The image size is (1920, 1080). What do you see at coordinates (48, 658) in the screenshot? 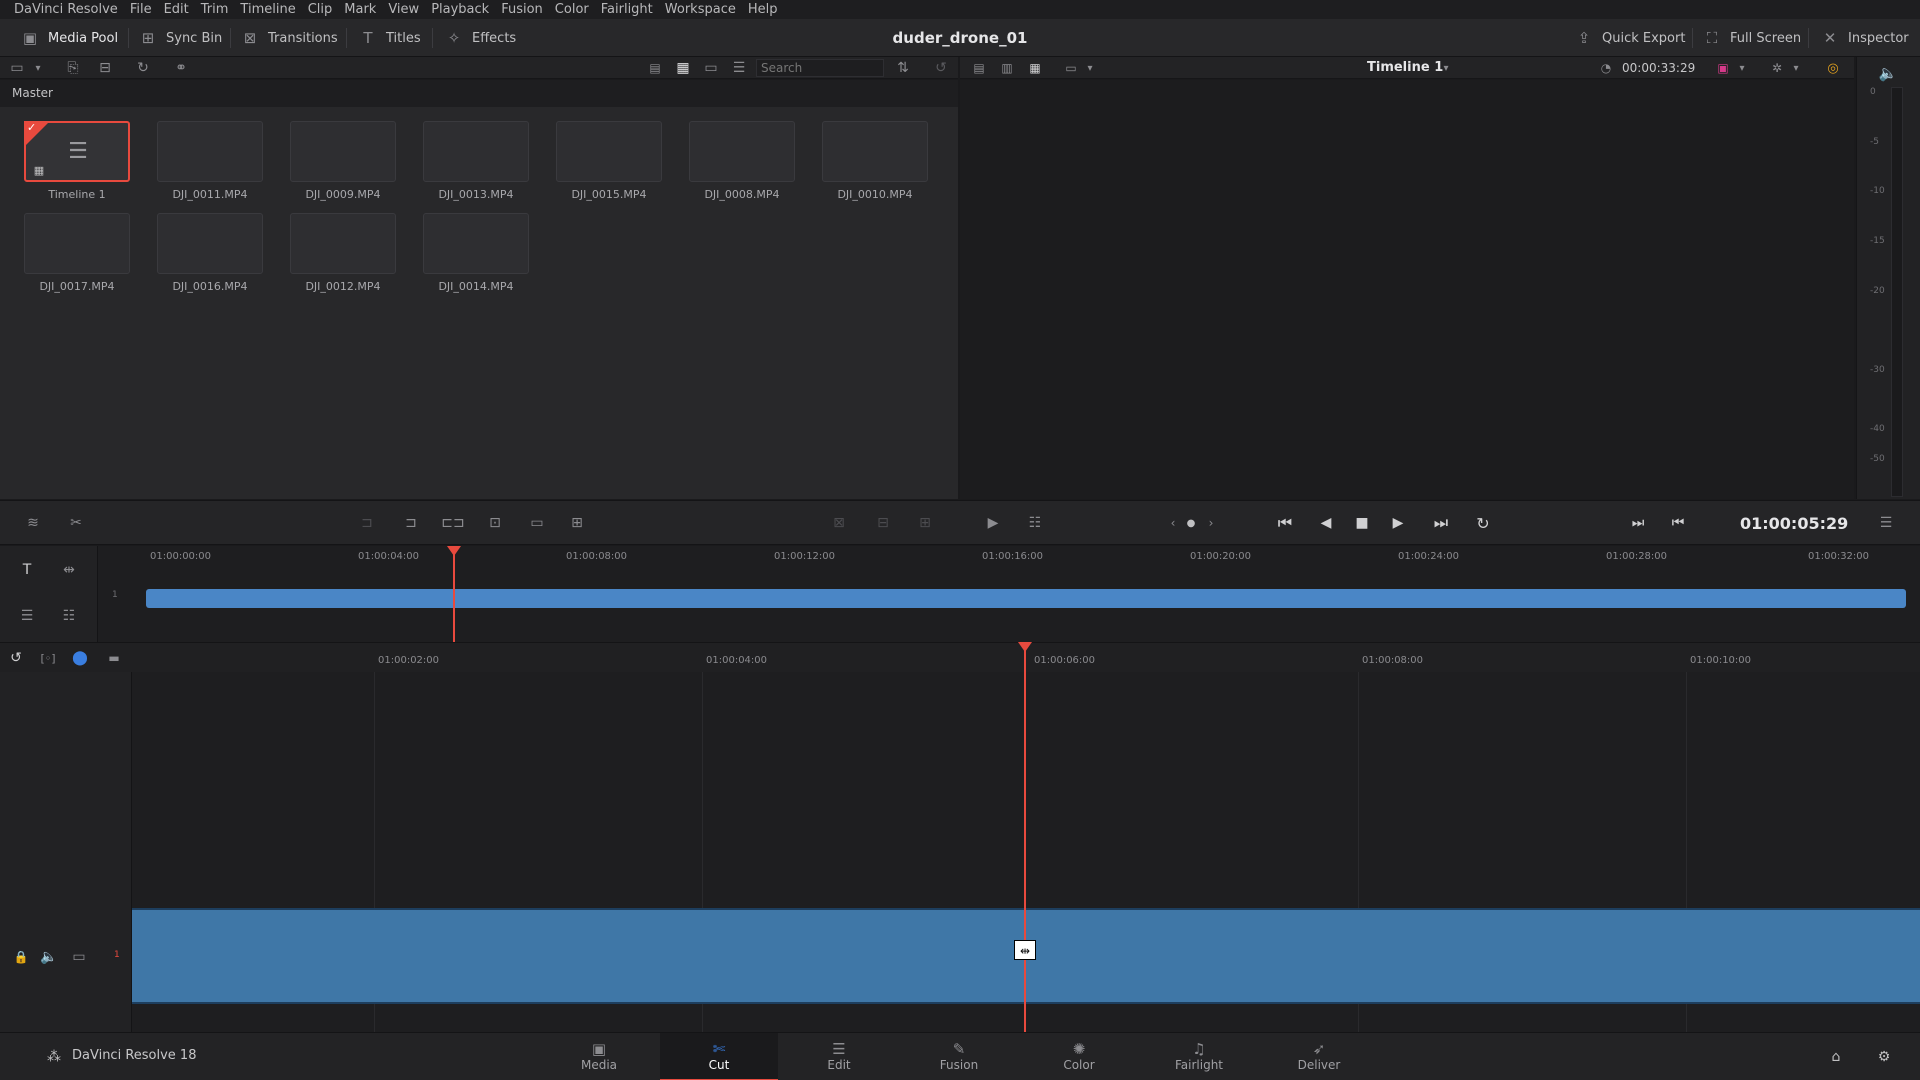
I see `audio-scrub-icon: [◦]` at bounding box center [48, 658].